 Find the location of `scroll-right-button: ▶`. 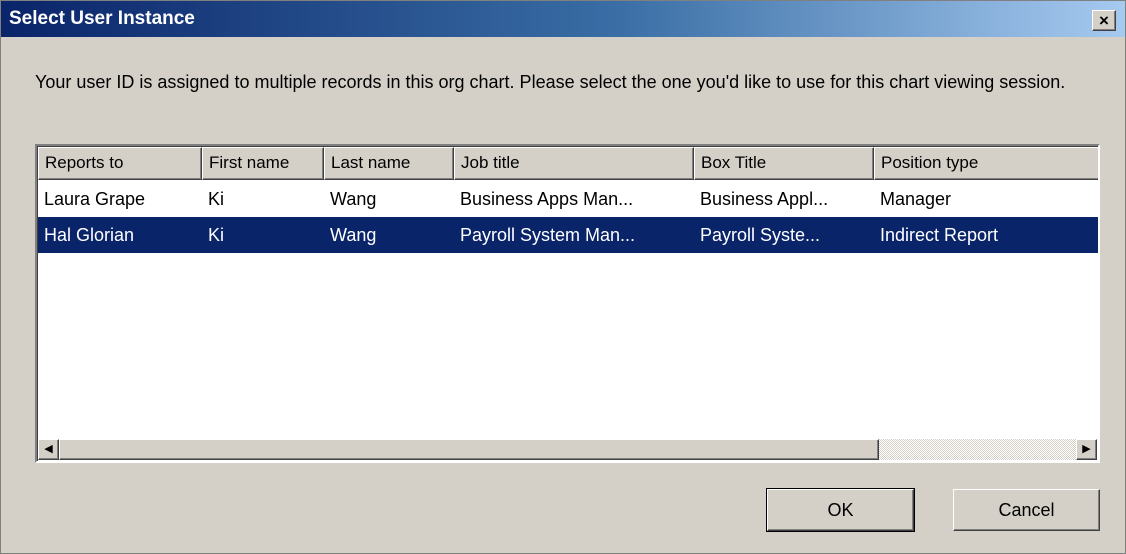

scroll-right-button: ▶ is located at coordinates (1086, 449).